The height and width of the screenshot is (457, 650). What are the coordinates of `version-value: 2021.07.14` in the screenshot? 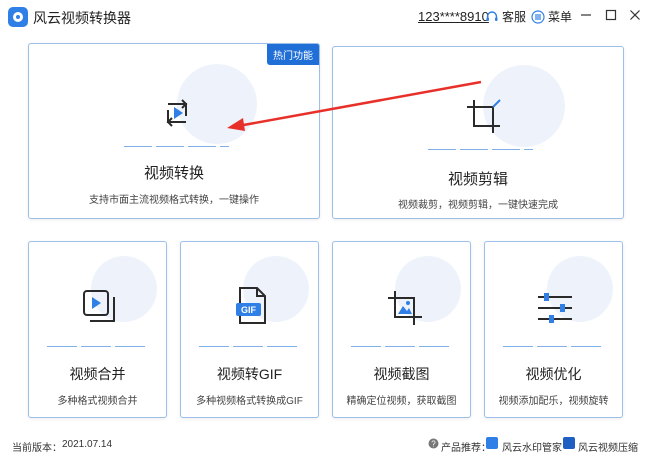 It's located at (87, 444).